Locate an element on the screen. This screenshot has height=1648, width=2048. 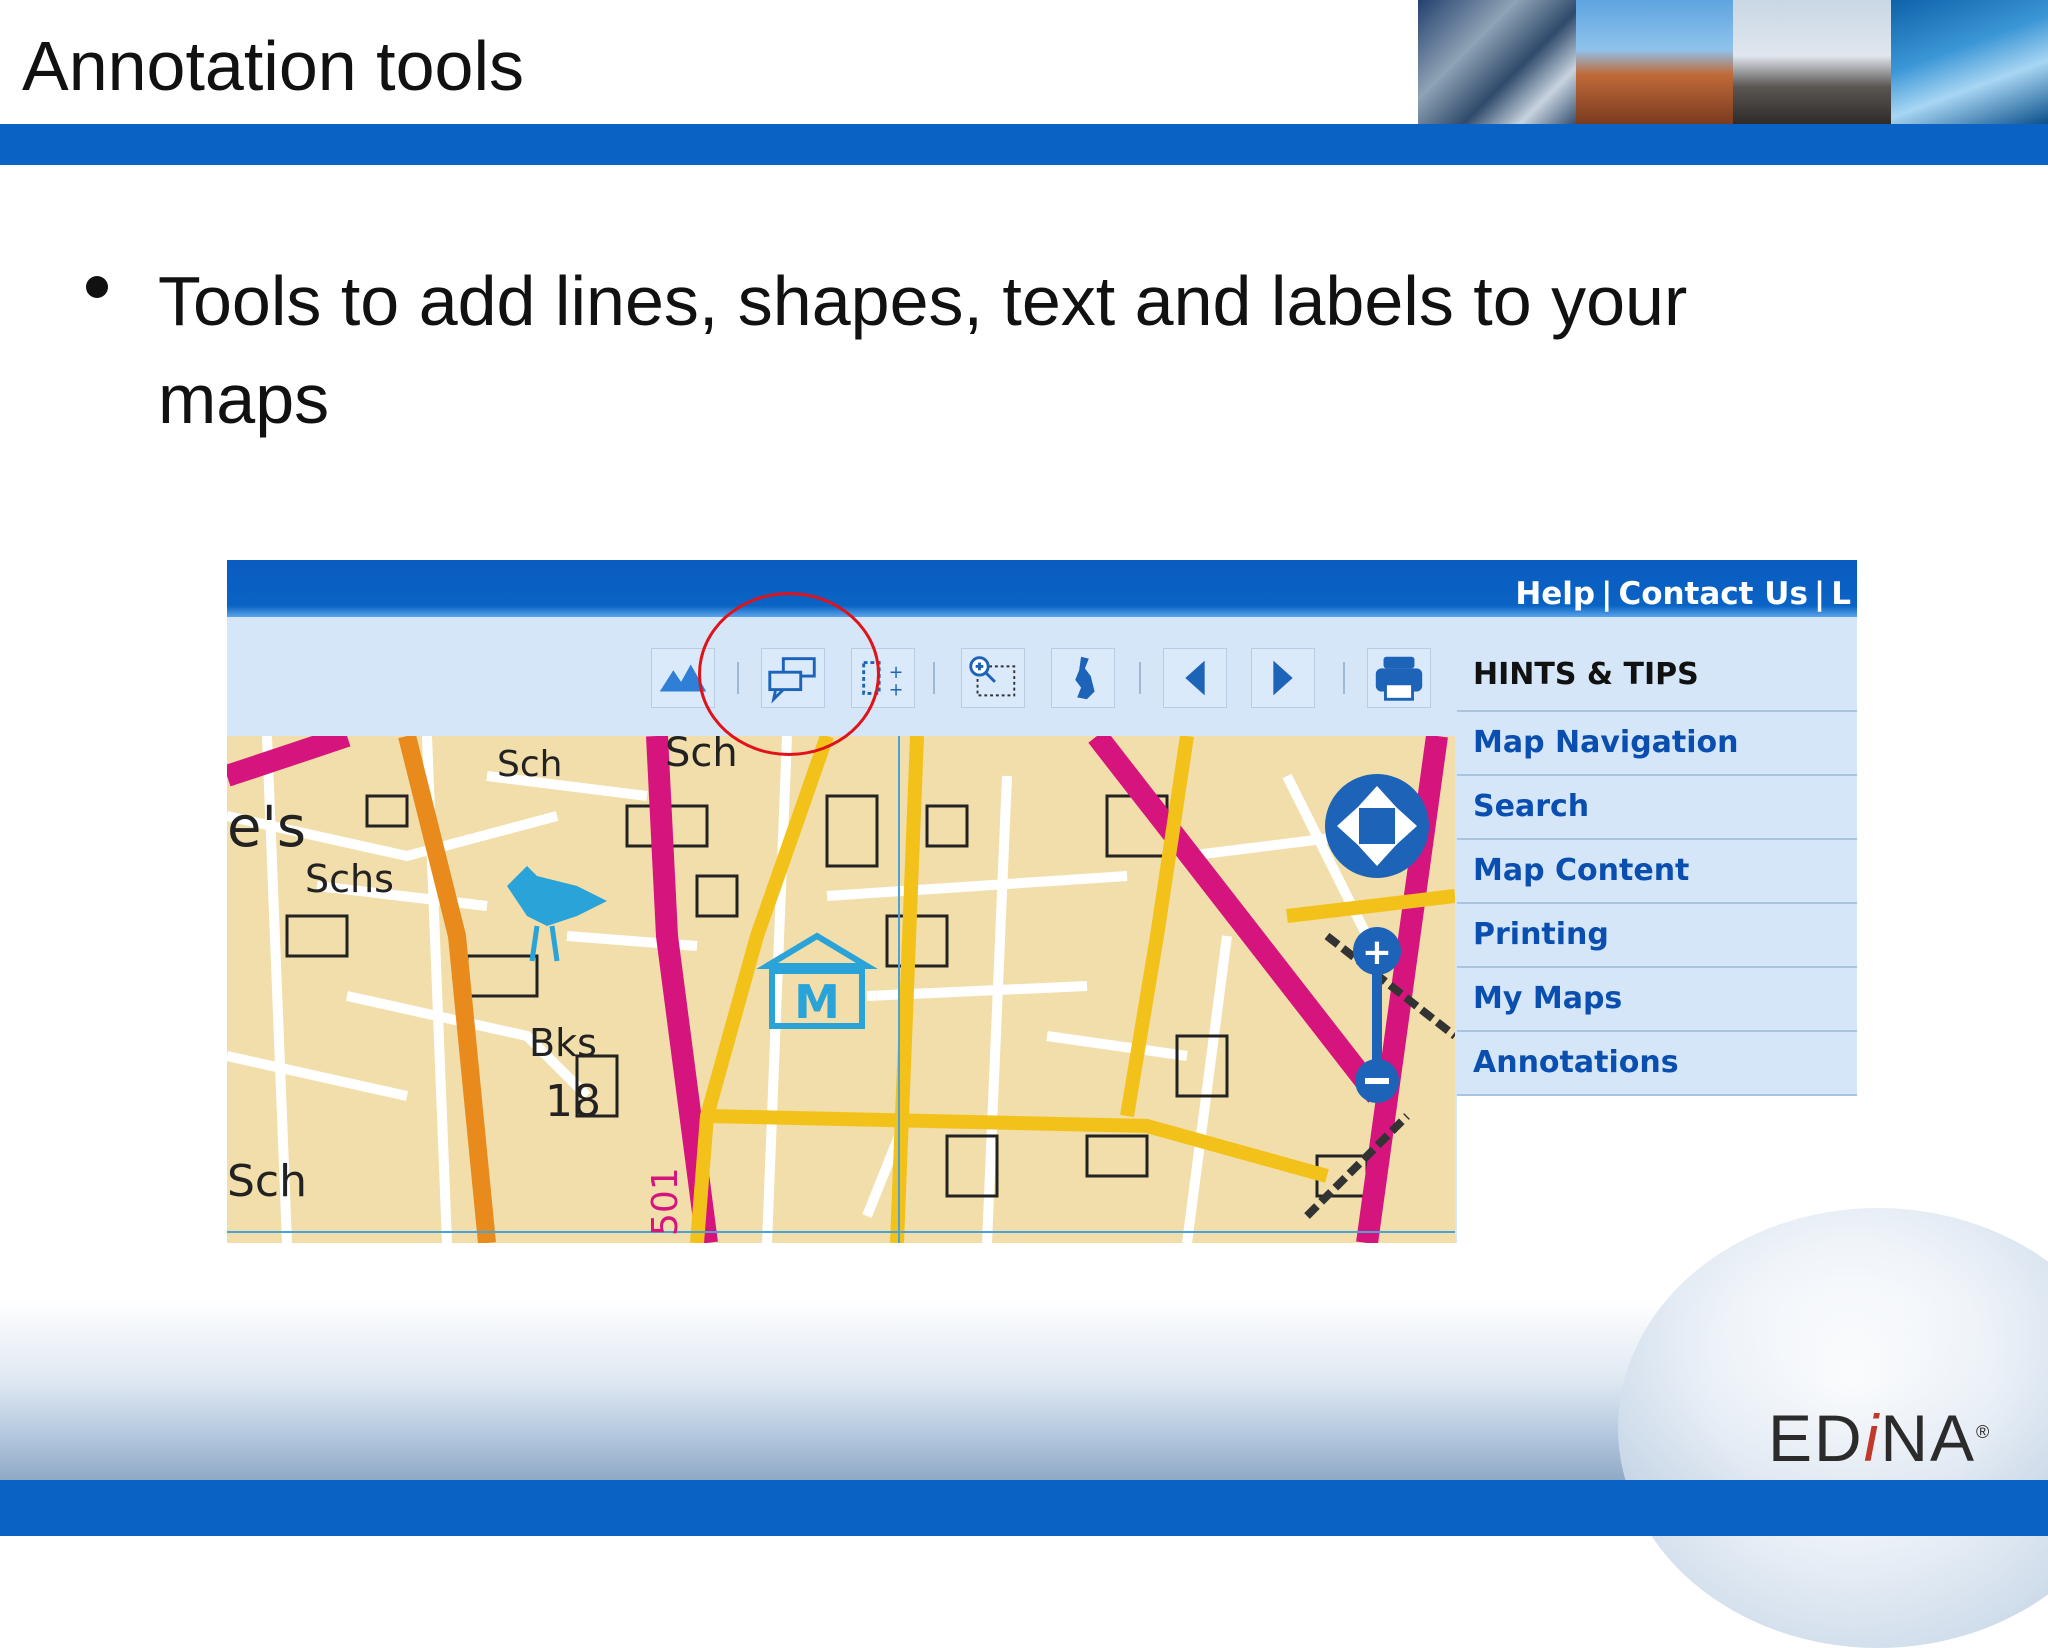
map-label-es: e's is located at coordinates (266, 827).